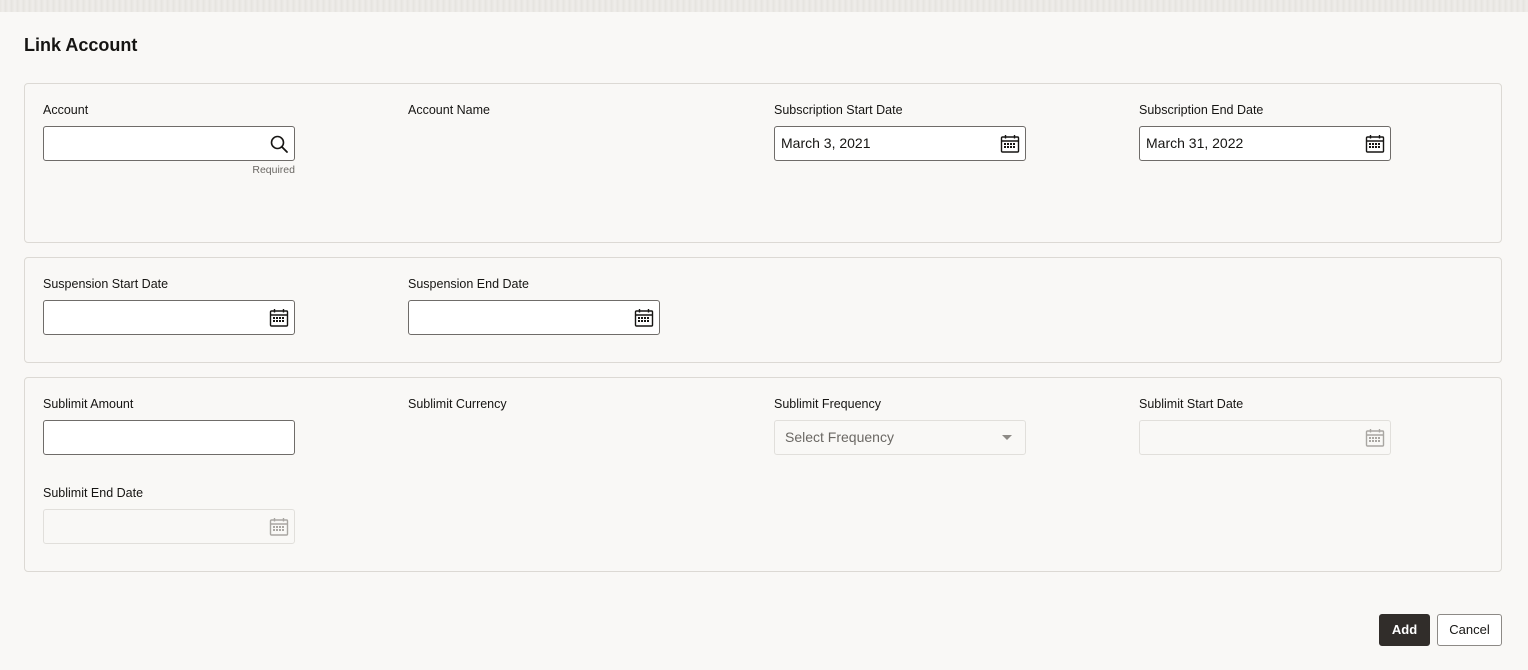 This screenshot has height=670, width=1528. Describe the element at coordinates (1201, 110) in the screenshot. I see `subscription-end-date-label: Subscription End Date` at that location.